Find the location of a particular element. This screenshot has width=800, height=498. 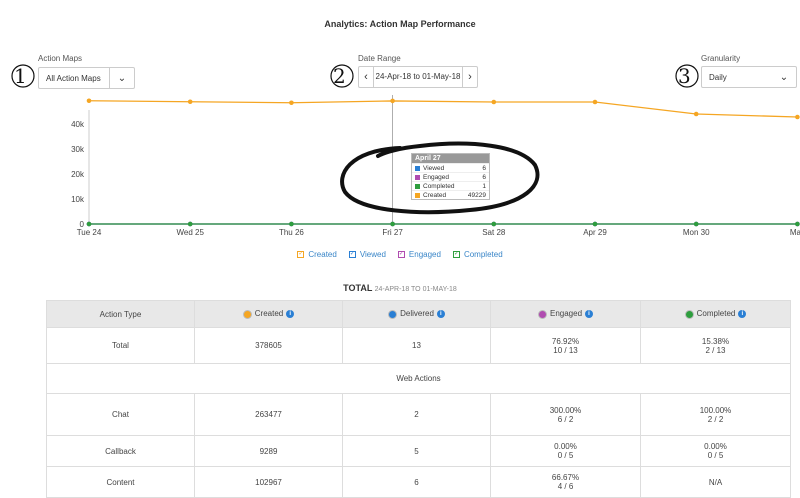

granularity-label: Granularity is located at coordinates (721, 58).